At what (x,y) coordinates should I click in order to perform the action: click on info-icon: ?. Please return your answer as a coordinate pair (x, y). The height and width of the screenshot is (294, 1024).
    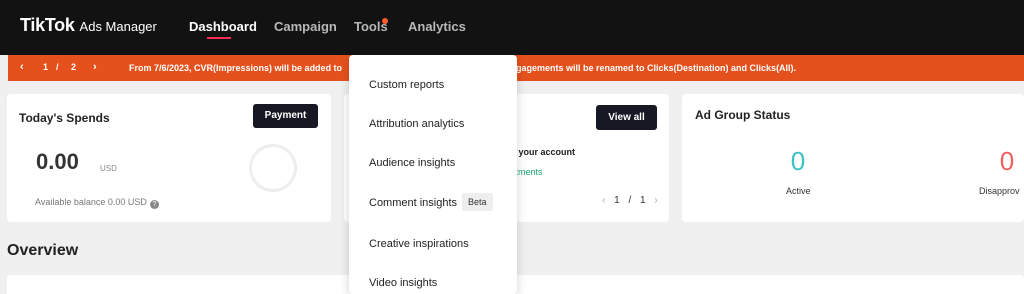
    Looking at the image, I should click on (154, 204).